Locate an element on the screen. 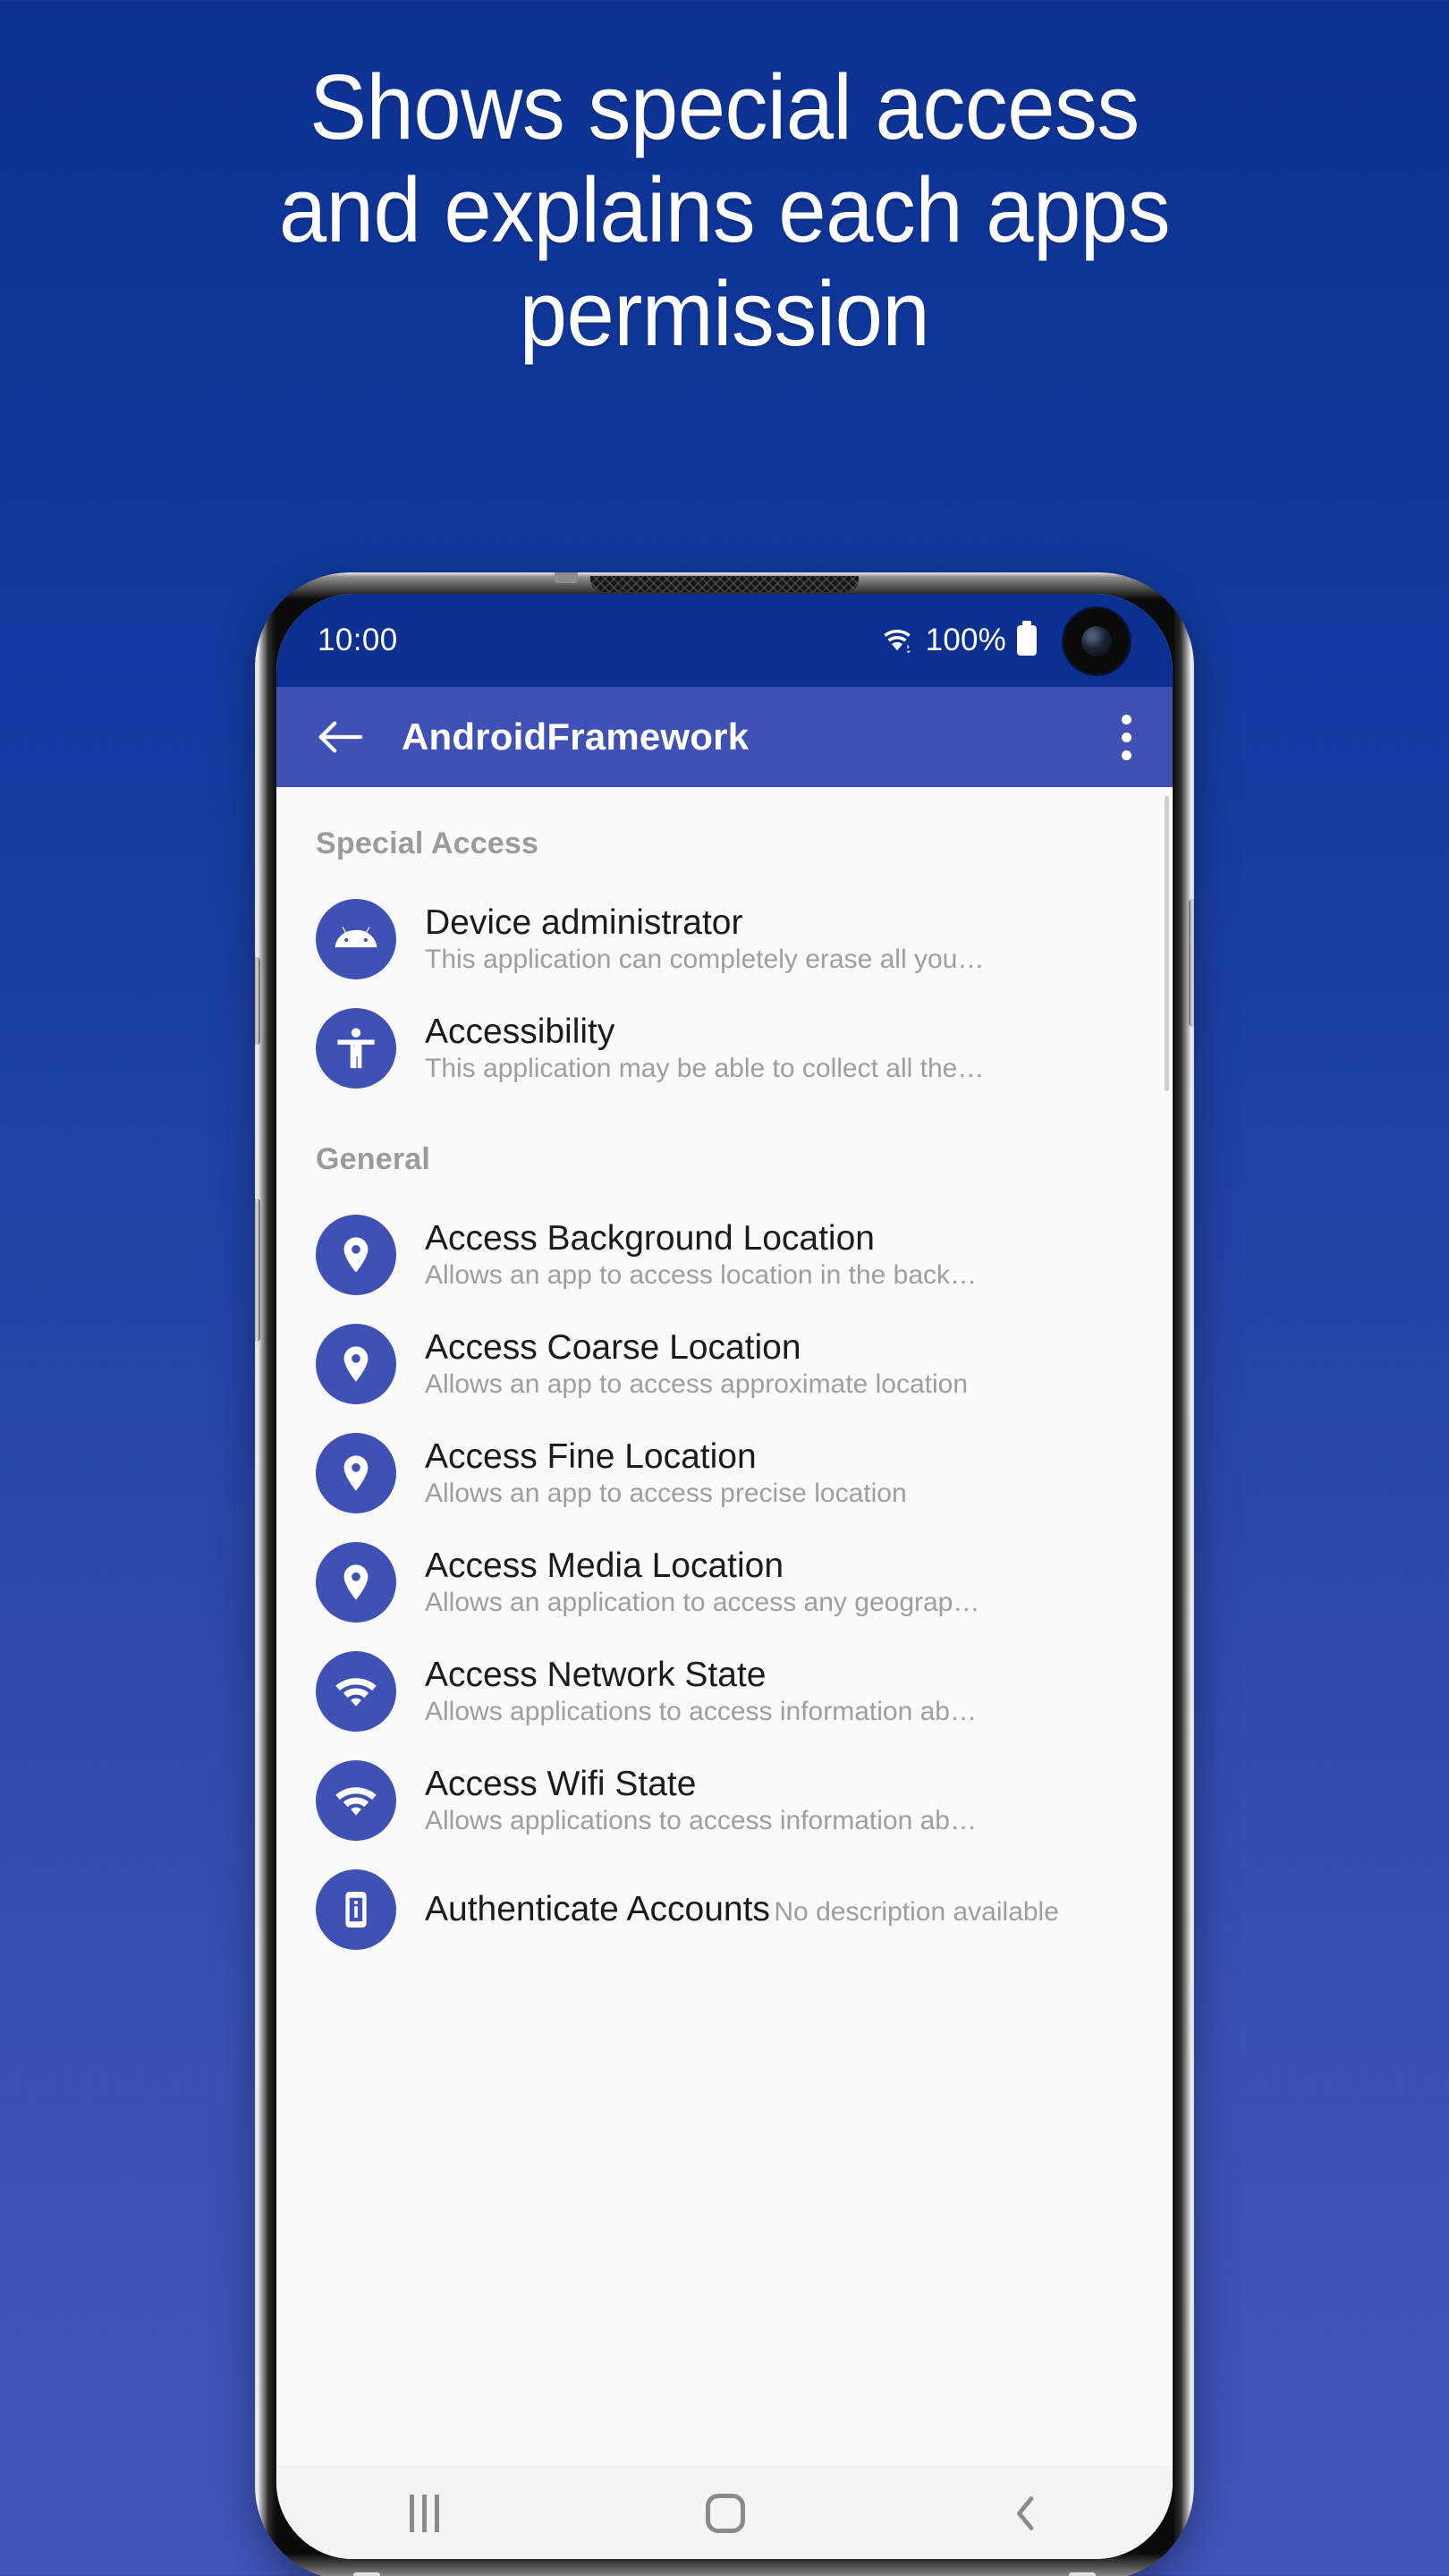  list-item-title: Access Network State is located at coordinates (596, 1674).